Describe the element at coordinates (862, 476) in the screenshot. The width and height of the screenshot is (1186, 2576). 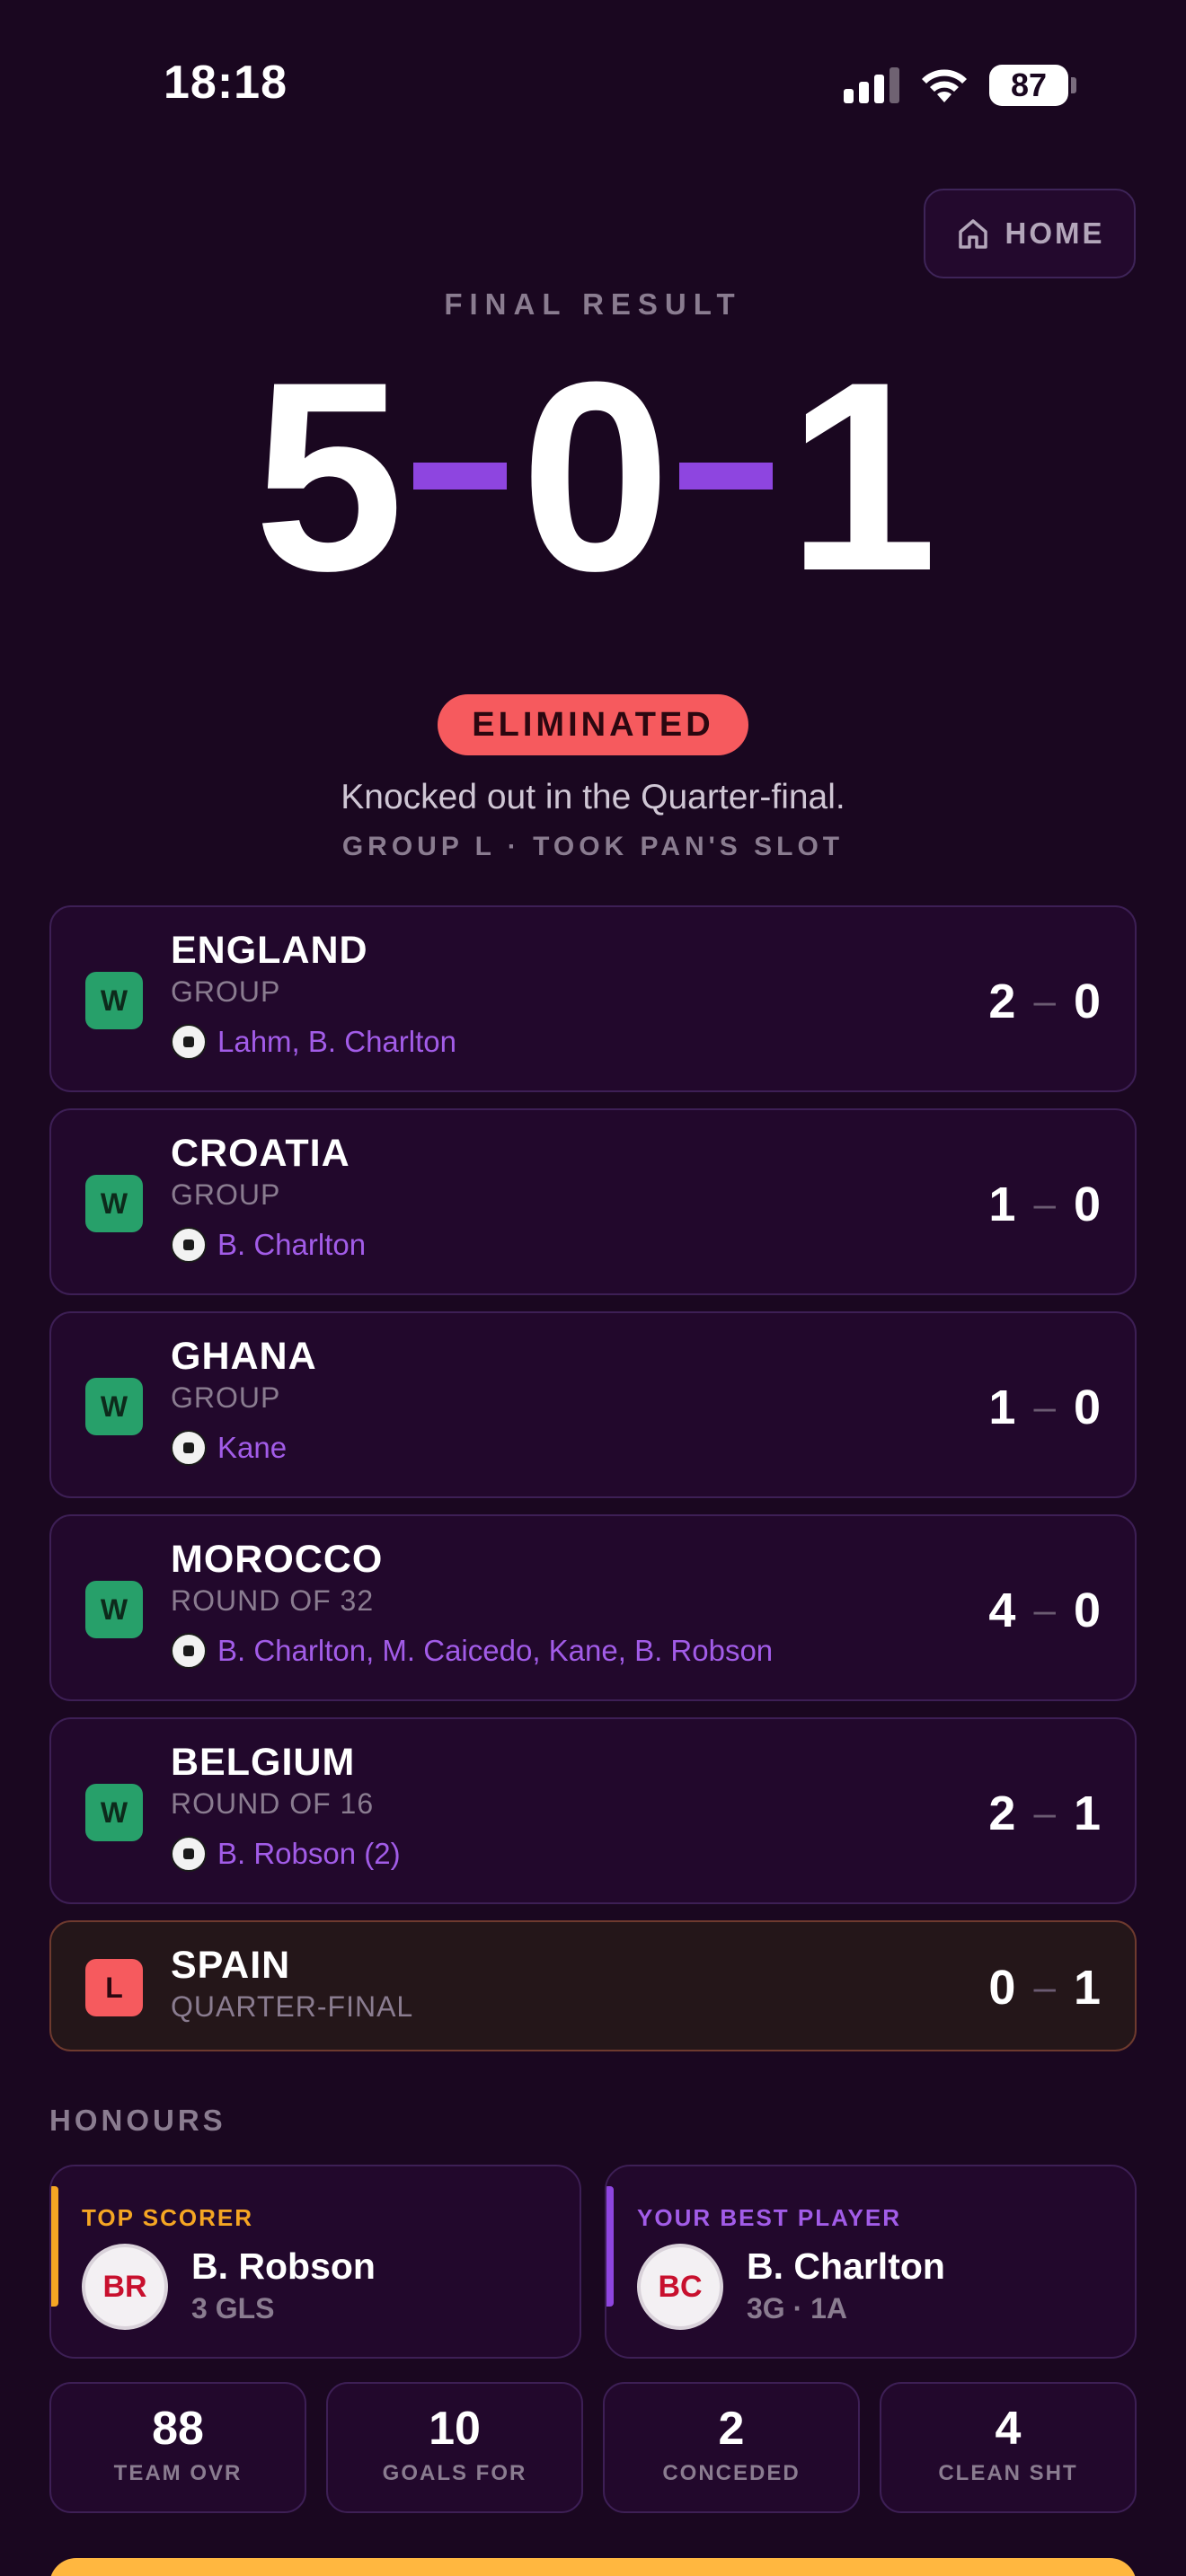
I see `losses-count: 1` at that location.